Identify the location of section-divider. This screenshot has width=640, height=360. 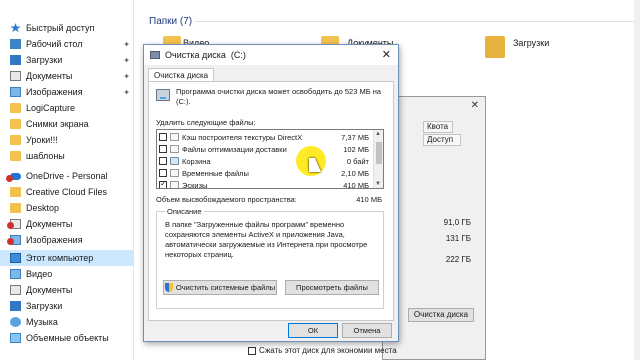
(414, 21).